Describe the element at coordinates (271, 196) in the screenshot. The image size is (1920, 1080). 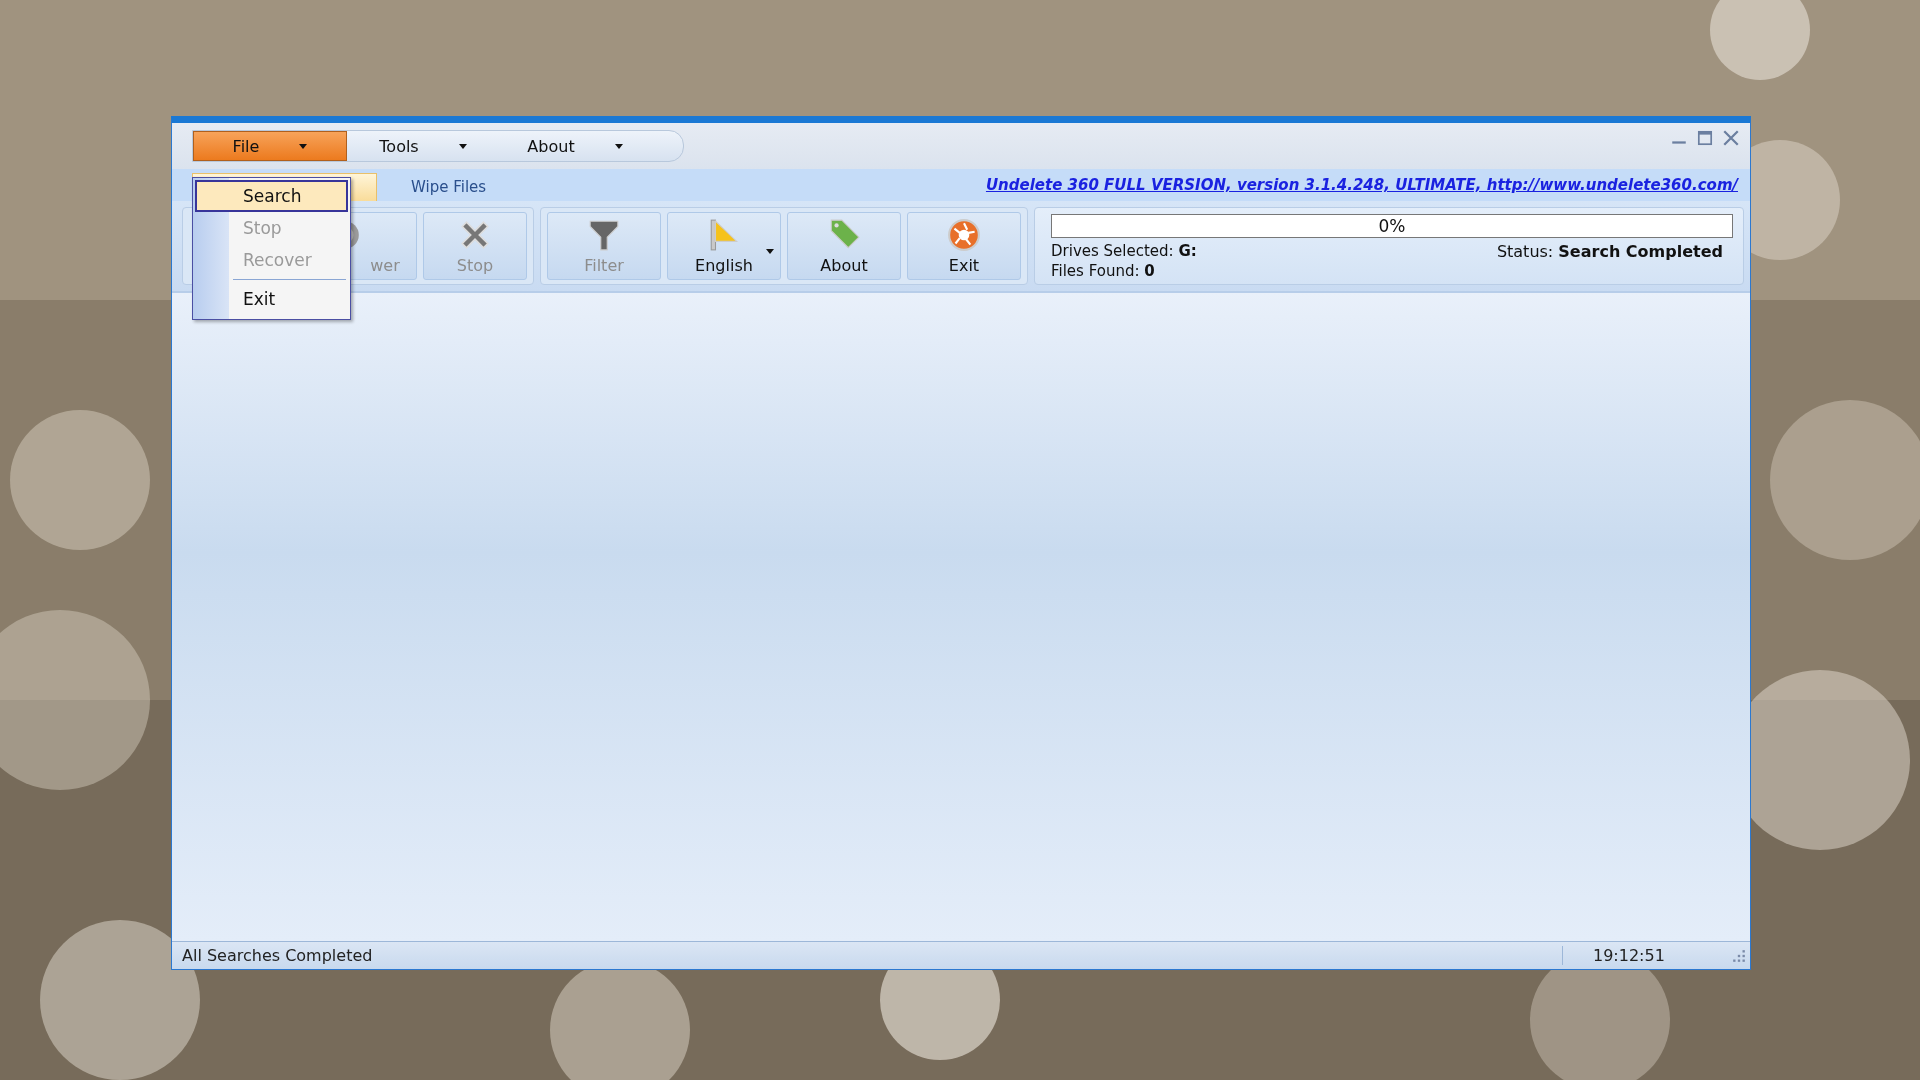
I see `menu-entry: Search` at that location.